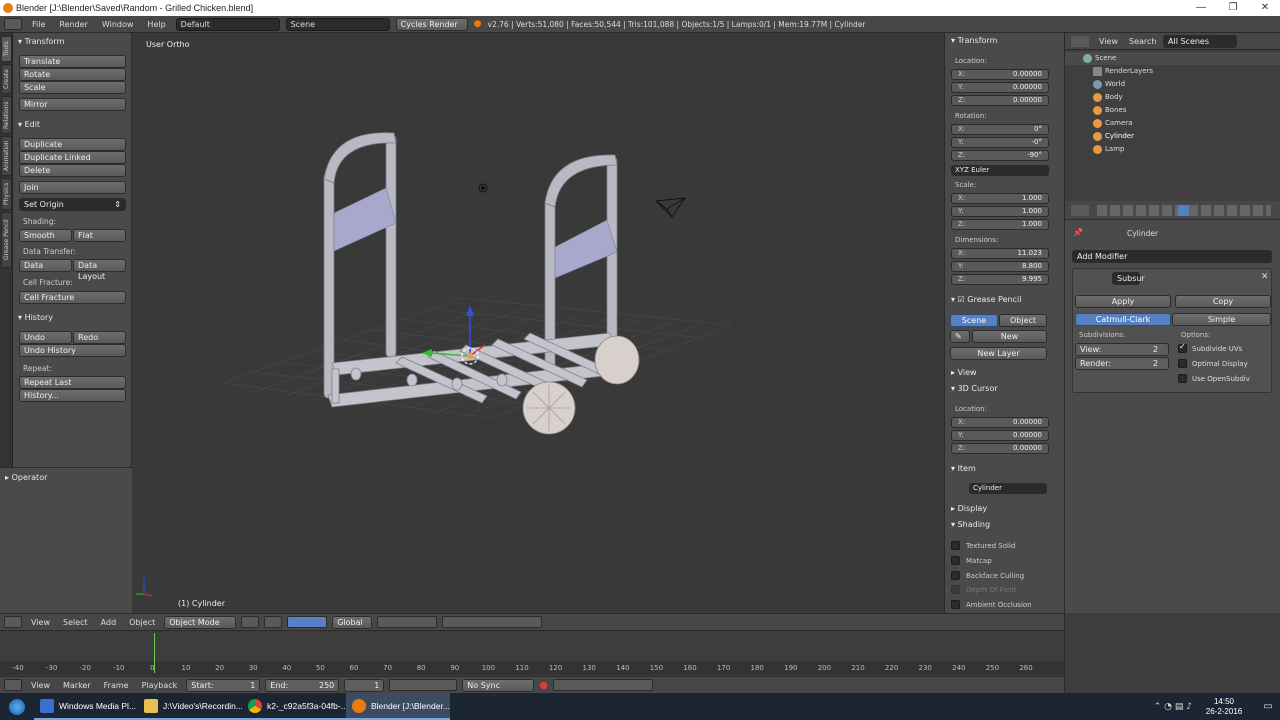 Image resolution: width=1280 pixels, height=720 pixels. Describe the element at coordinates (72, 61) in the screenshot. I see `translate-button: Translate` at that location.